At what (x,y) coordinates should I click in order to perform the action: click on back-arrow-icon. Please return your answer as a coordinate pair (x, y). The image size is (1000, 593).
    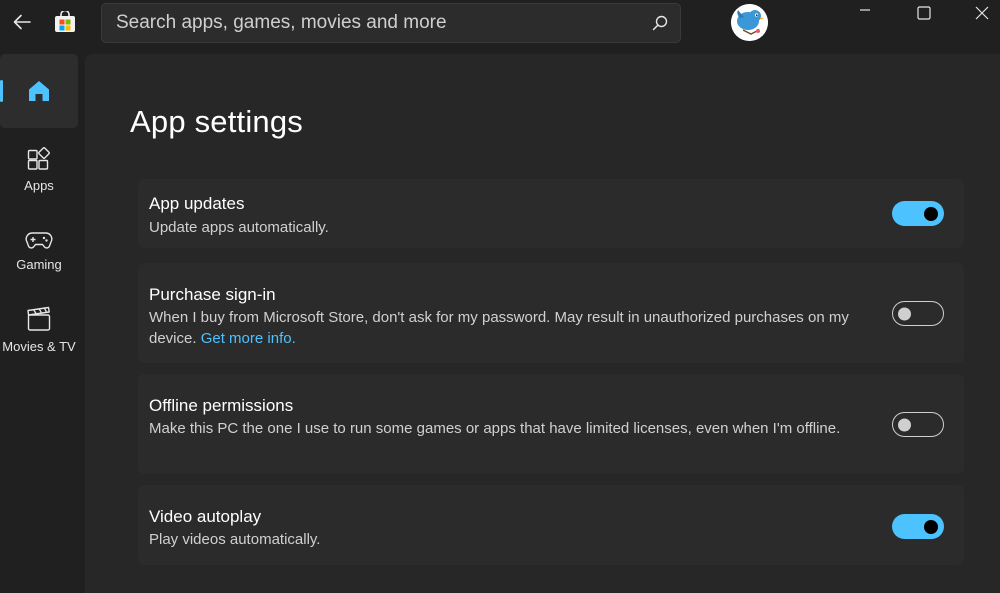
    Looking at the image, I should click on (22, 22).